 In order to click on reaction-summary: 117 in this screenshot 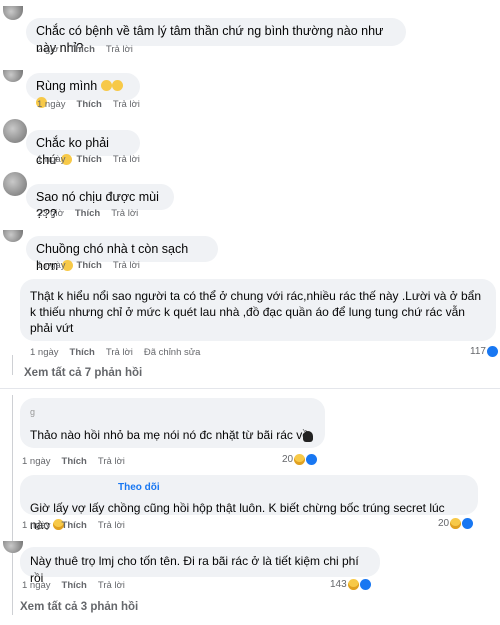, I will do `click(484, 351)`.